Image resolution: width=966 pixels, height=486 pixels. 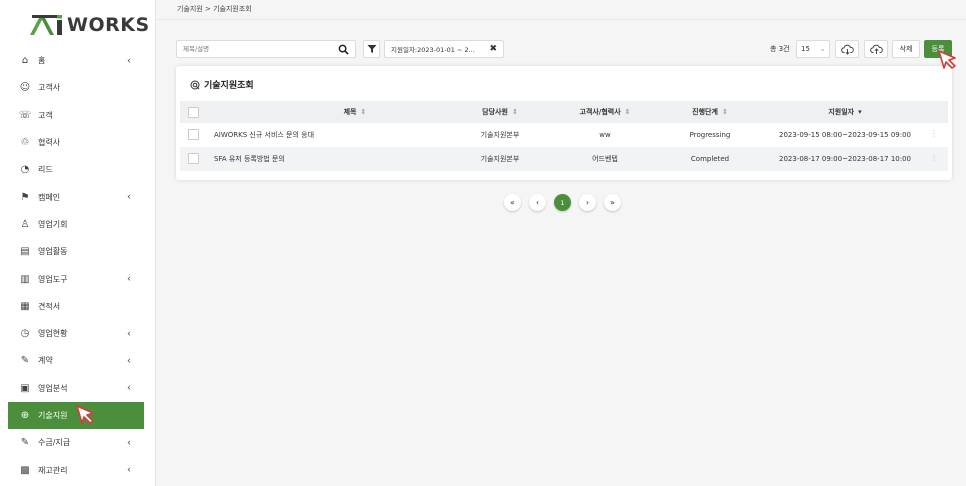 I want to click on inventory-icon: ▩, so click(x=25, y=470).